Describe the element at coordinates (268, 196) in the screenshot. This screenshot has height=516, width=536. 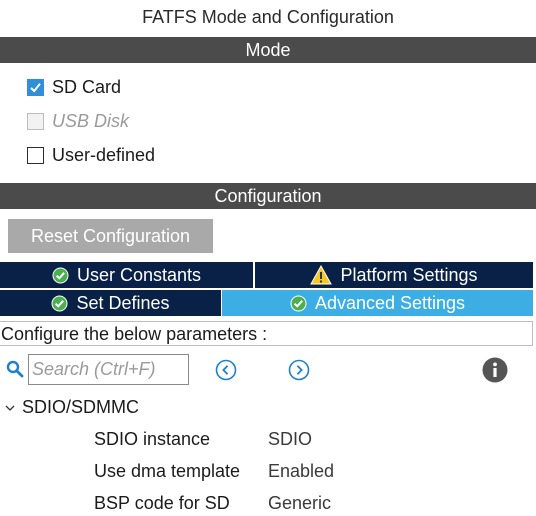
I see `configuration-section-header: Configuration` at that location.